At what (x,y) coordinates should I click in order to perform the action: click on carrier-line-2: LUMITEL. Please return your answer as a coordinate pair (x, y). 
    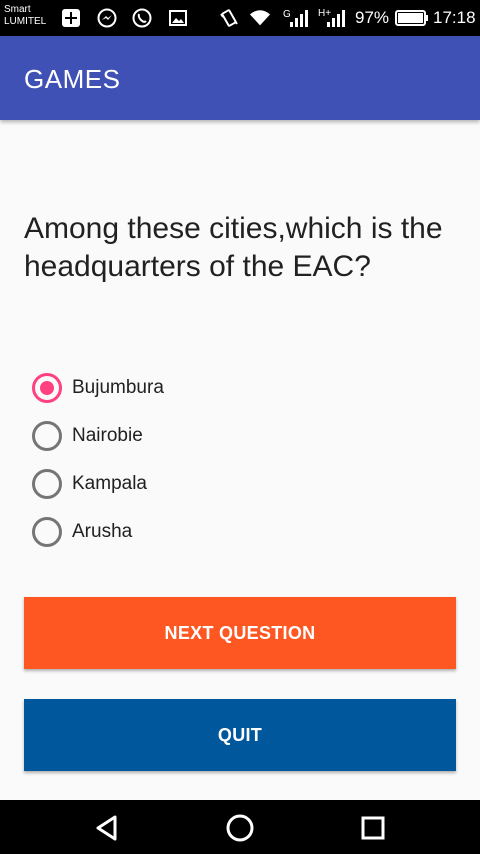
    Looking at the image, I should click on (25, 21).